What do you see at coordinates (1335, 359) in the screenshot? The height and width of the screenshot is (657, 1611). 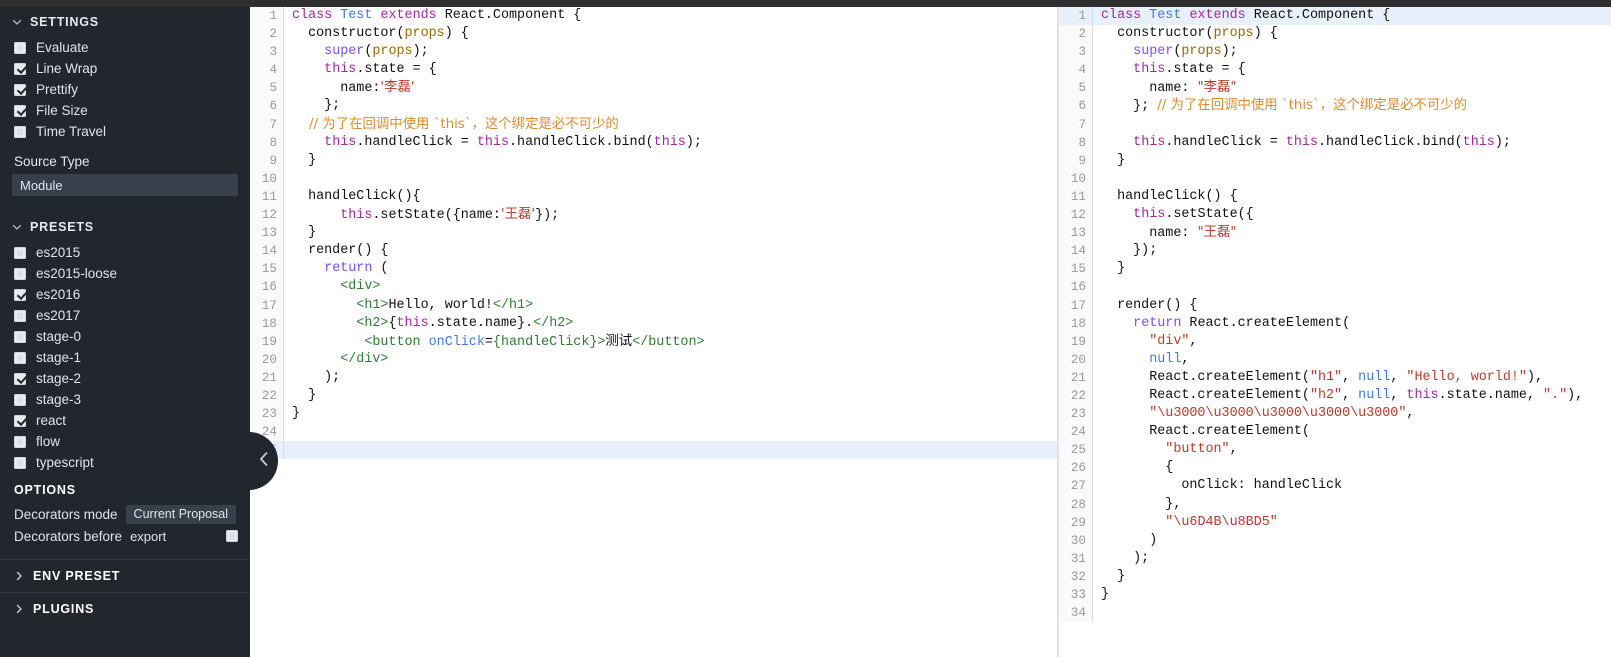 I see `code-line: 20 null,` at bounding box center [1335, 359].